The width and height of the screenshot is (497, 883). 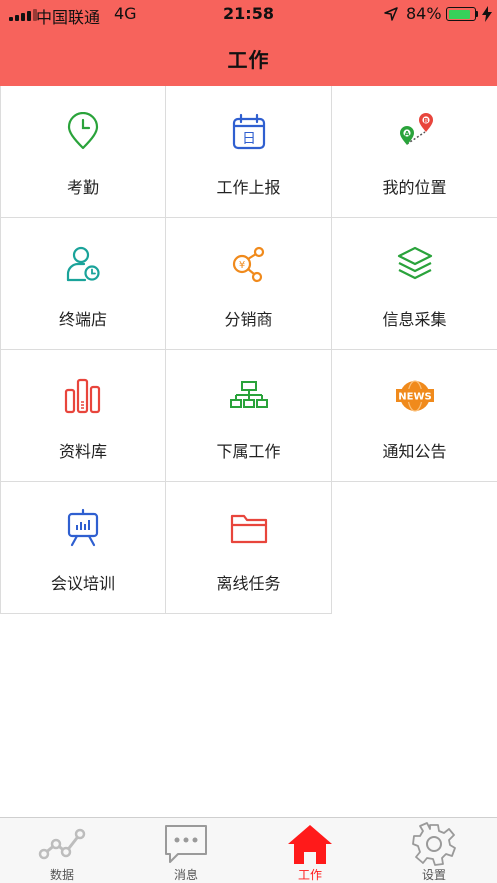 What do you see at coordinates (249, 264) in the screenshot?
I see `distributor-icon: ¥` at bounding box center [249, 264].